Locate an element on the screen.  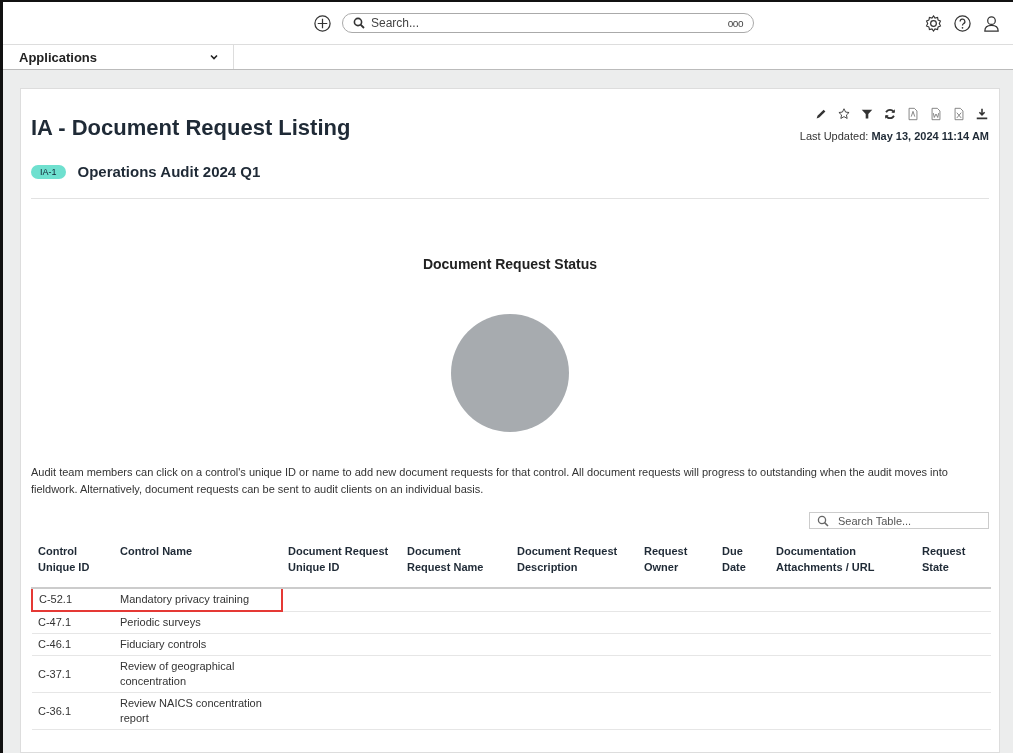
column-header: Due Date is located at coordinates (743, 561).